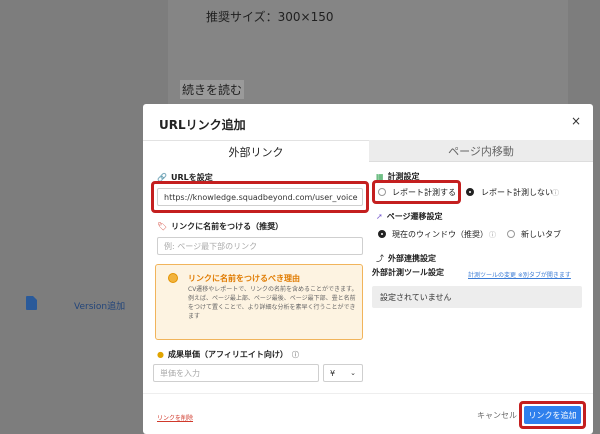  I want to click on chevron-down-icon: ⌄, so click(353, 373).